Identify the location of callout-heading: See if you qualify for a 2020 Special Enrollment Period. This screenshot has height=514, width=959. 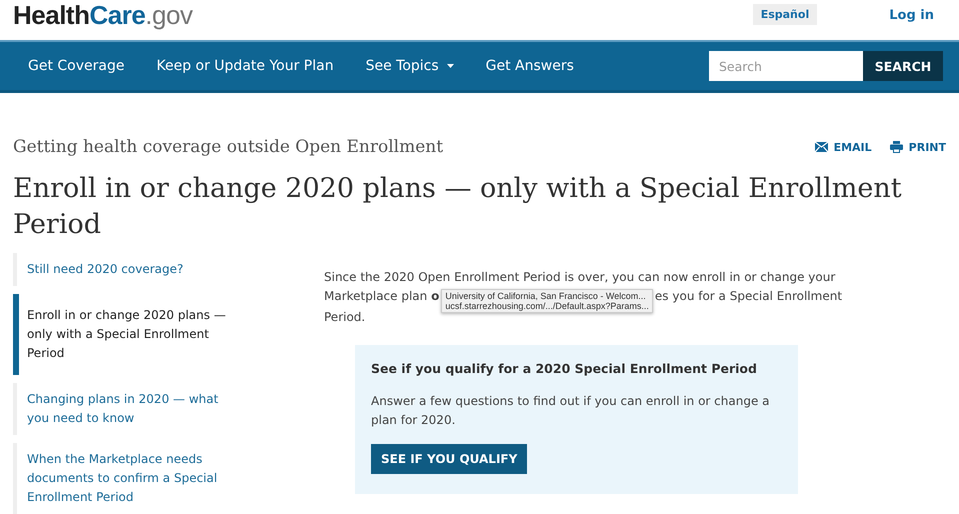
(564, 368).